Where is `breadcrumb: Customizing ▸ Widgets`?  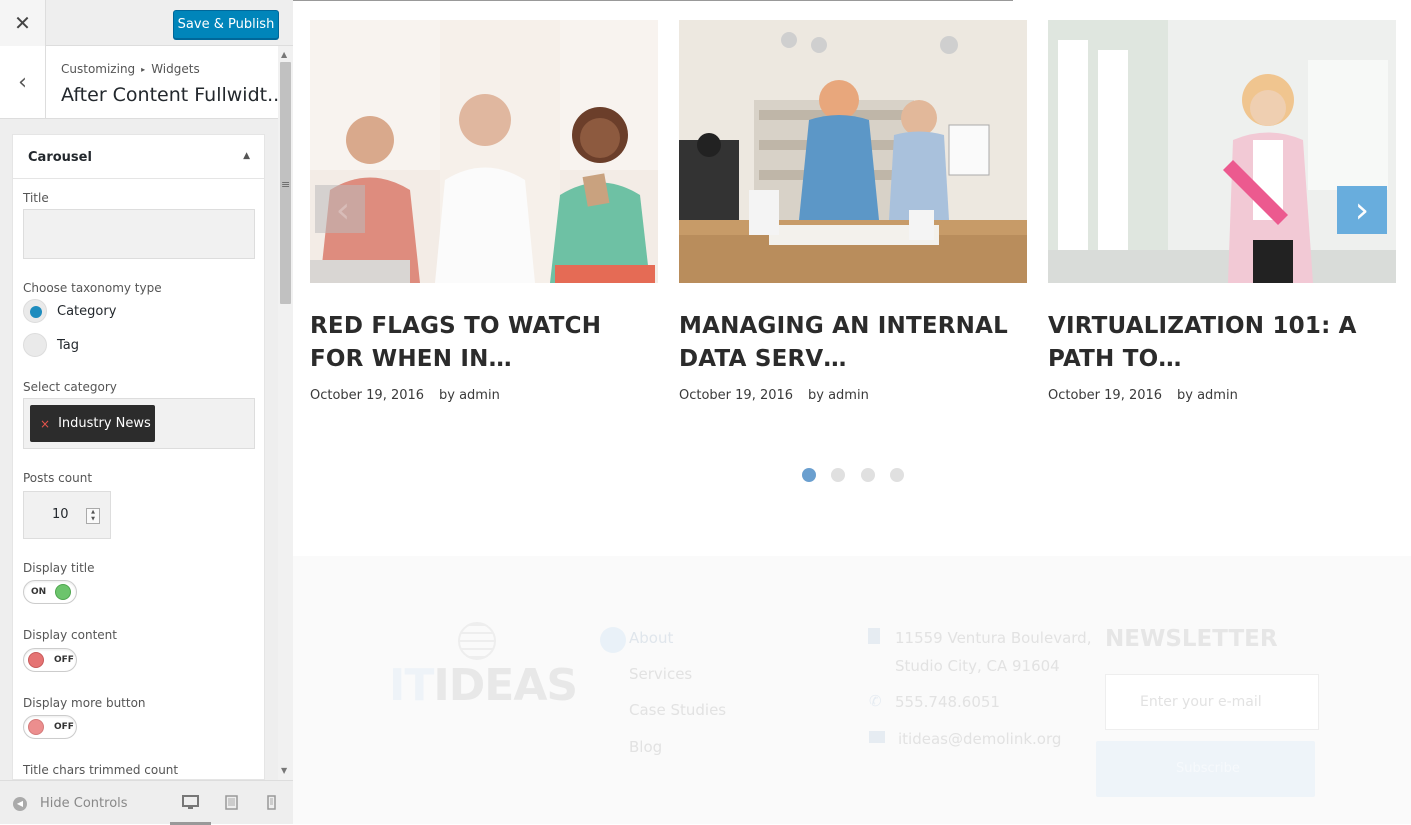 breadcrumb: Customizing ▸ Widgets is located at coordinates (130, 69).